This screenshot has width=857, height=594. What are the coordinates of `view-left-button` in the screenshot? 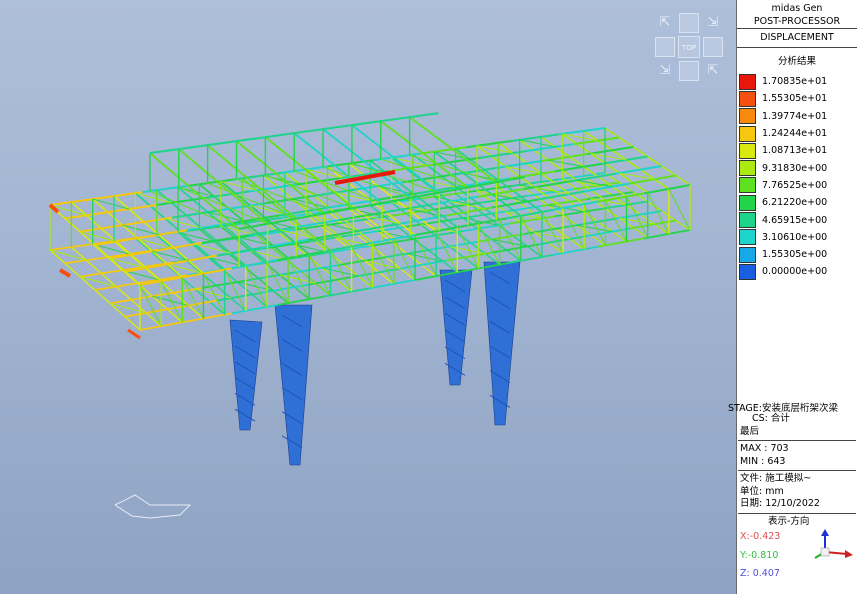 It's located at (665, 47).